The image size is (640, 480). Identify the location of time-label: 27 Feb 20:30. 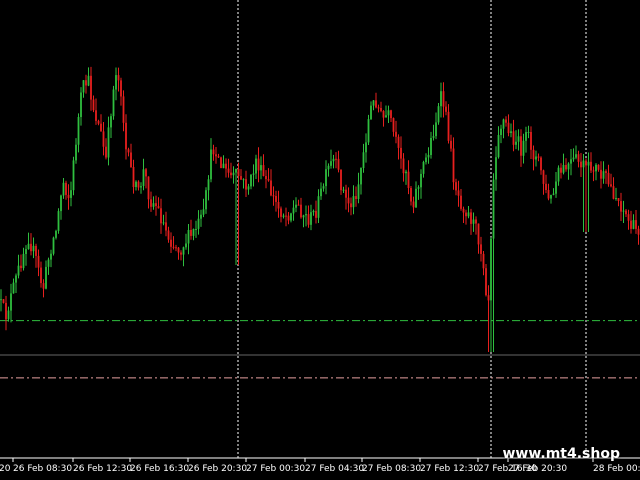
(537, 469).